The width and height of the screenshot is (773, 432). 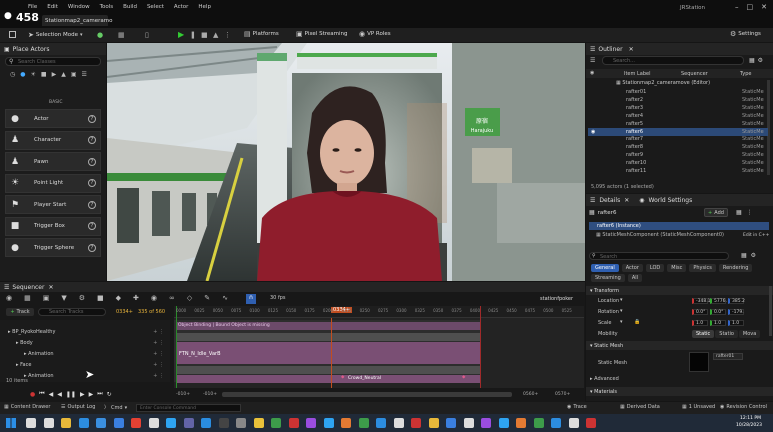 What do you see at coordinates (678, 171) in the screenshot?
I see `outliner-row: rafter11 StaticMe` at bounding box center [678, 171].